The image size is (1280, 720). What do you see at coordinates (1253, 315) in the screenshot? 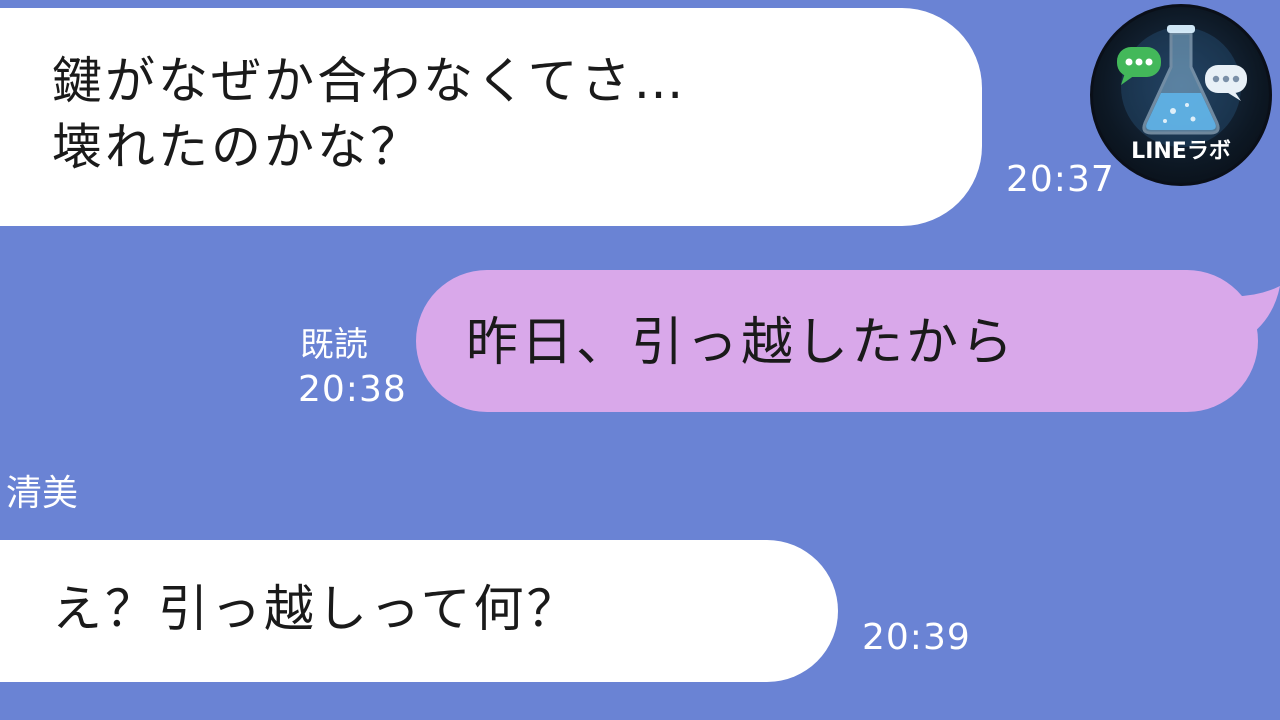
I see `bubble-tail-outgoing` at bounding box center [1253, 315].